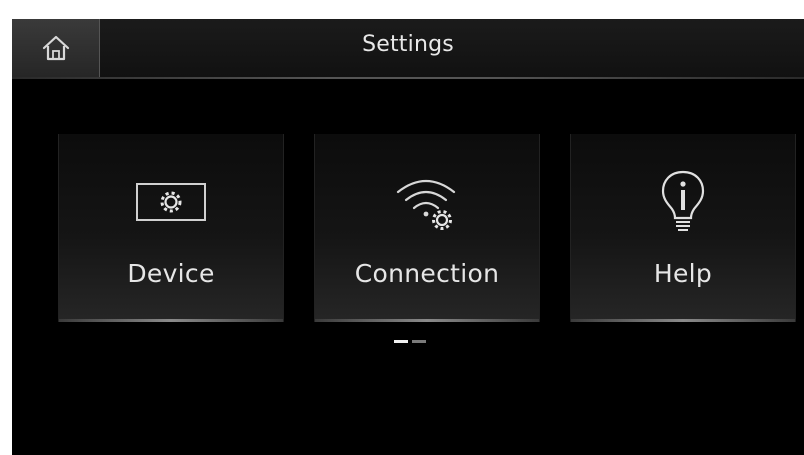 The width and height of the screenshot is (804, 455). Describe the element at coordinates (427, 273) in the screenshot. I see `tile-connection-label: Connection` at that location.